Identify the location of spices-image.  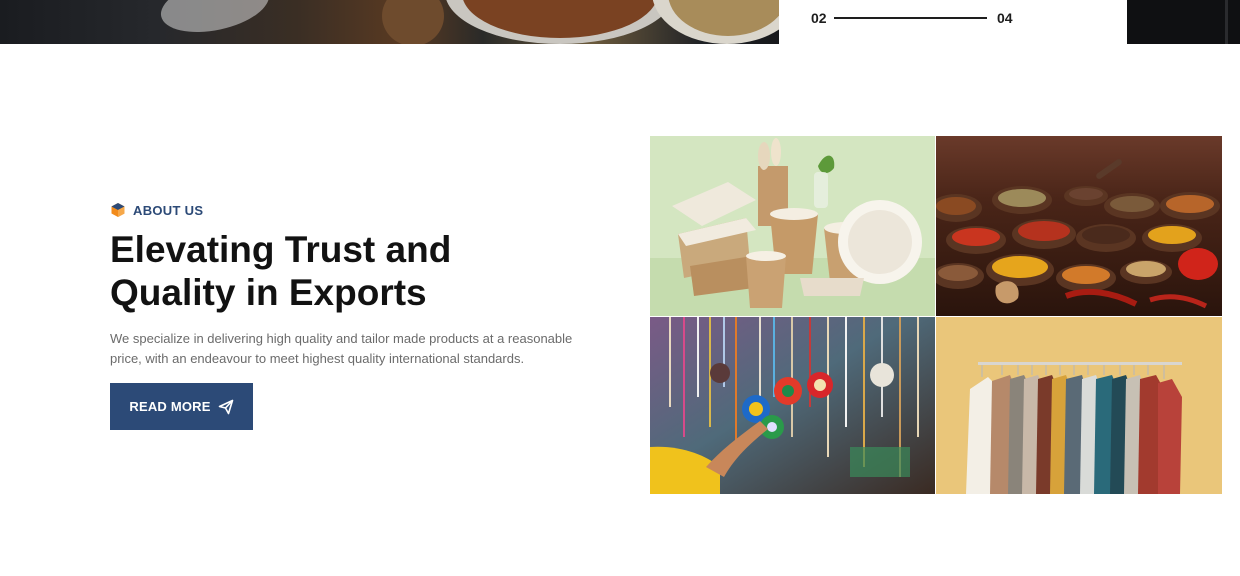
(1079, 226).